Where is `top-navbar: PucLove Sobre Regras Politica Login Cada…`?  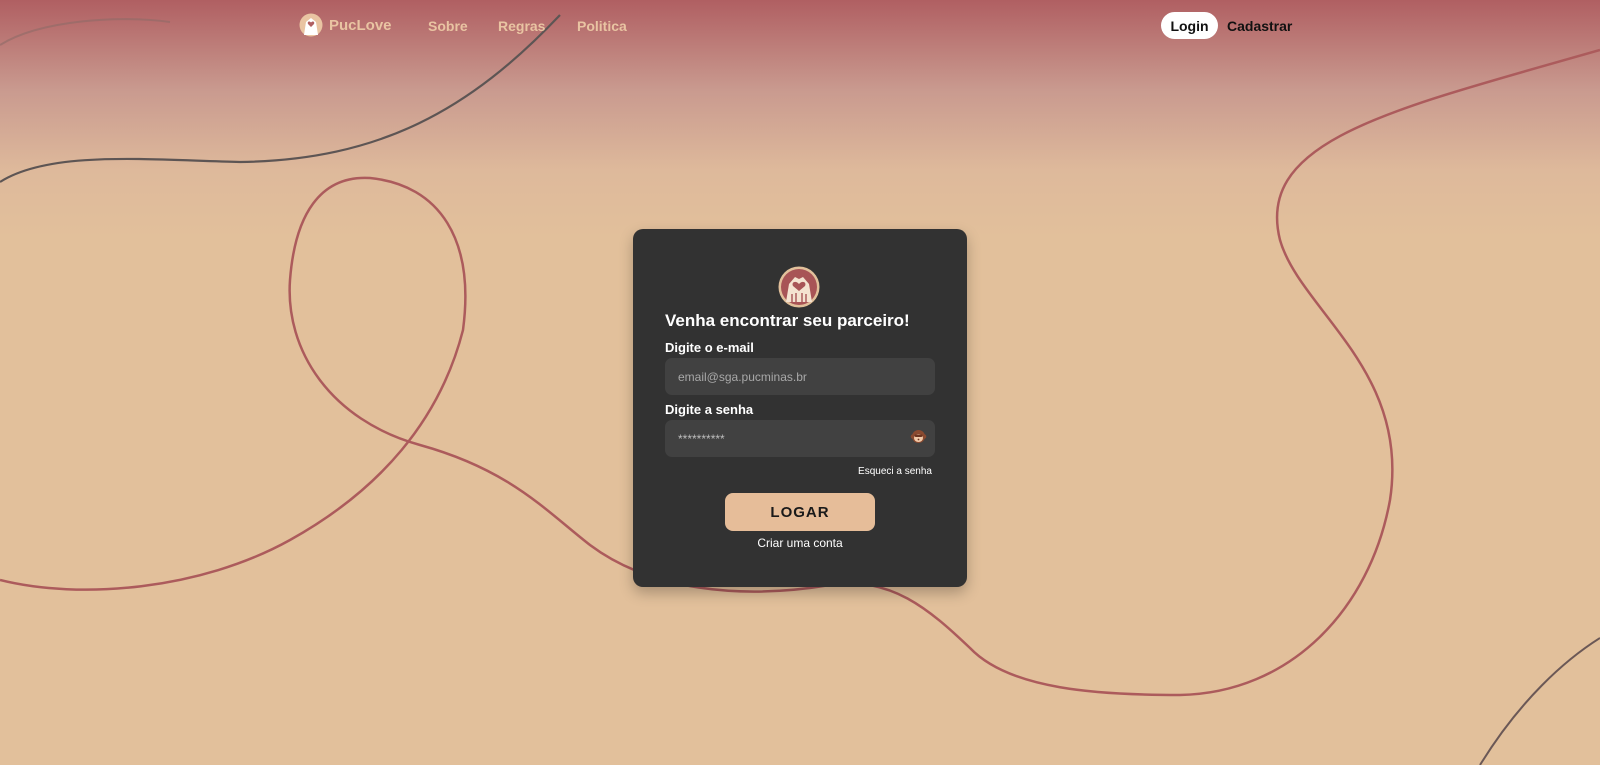 top-navbar: PucLove Sobre Regras Politica Login Cada… is located at coordinates (800, 26).